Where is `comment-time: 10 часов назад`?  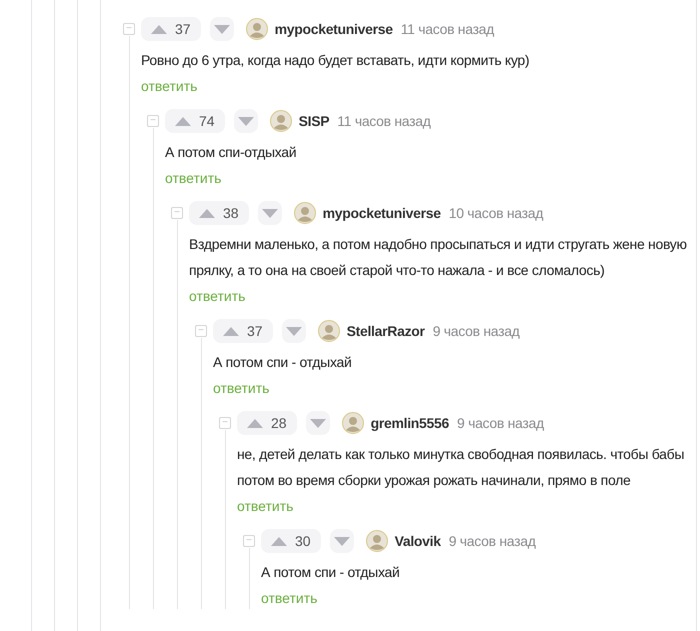
comment-time: 10 часов назад is located at coordinates (496, 213).